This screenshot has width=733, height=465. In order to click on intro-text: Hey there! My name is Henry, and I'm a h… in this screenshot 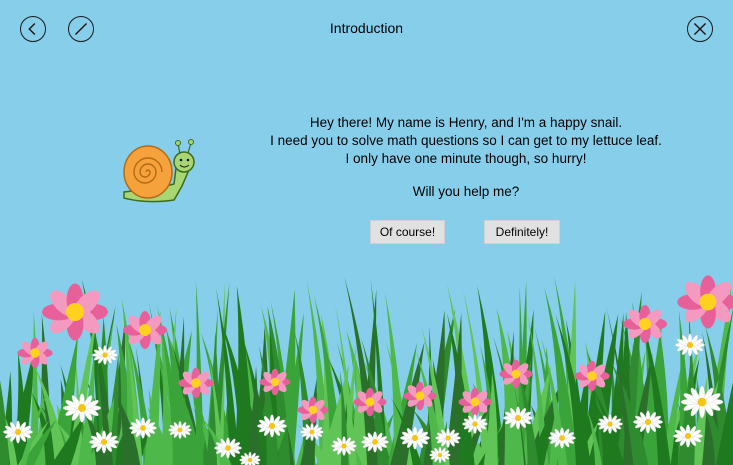, I will do `click(466, 157)`.